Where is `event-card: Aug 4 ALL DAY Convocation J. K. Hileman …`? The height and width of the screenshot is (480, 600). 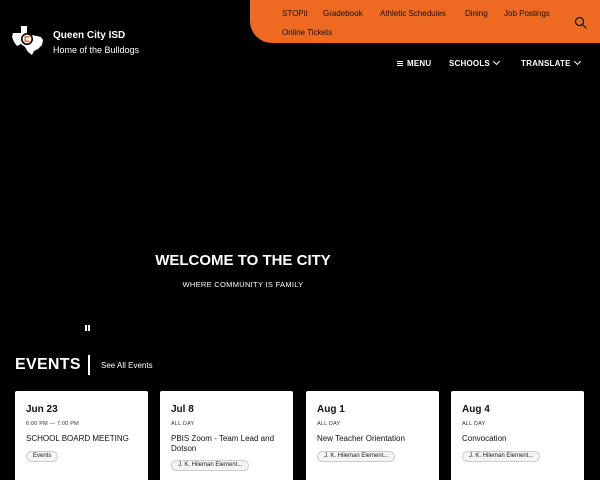
event-card: Aug 4 ALL DAY Convocation J. K. Hileman … is located at coordinates (517, 435).